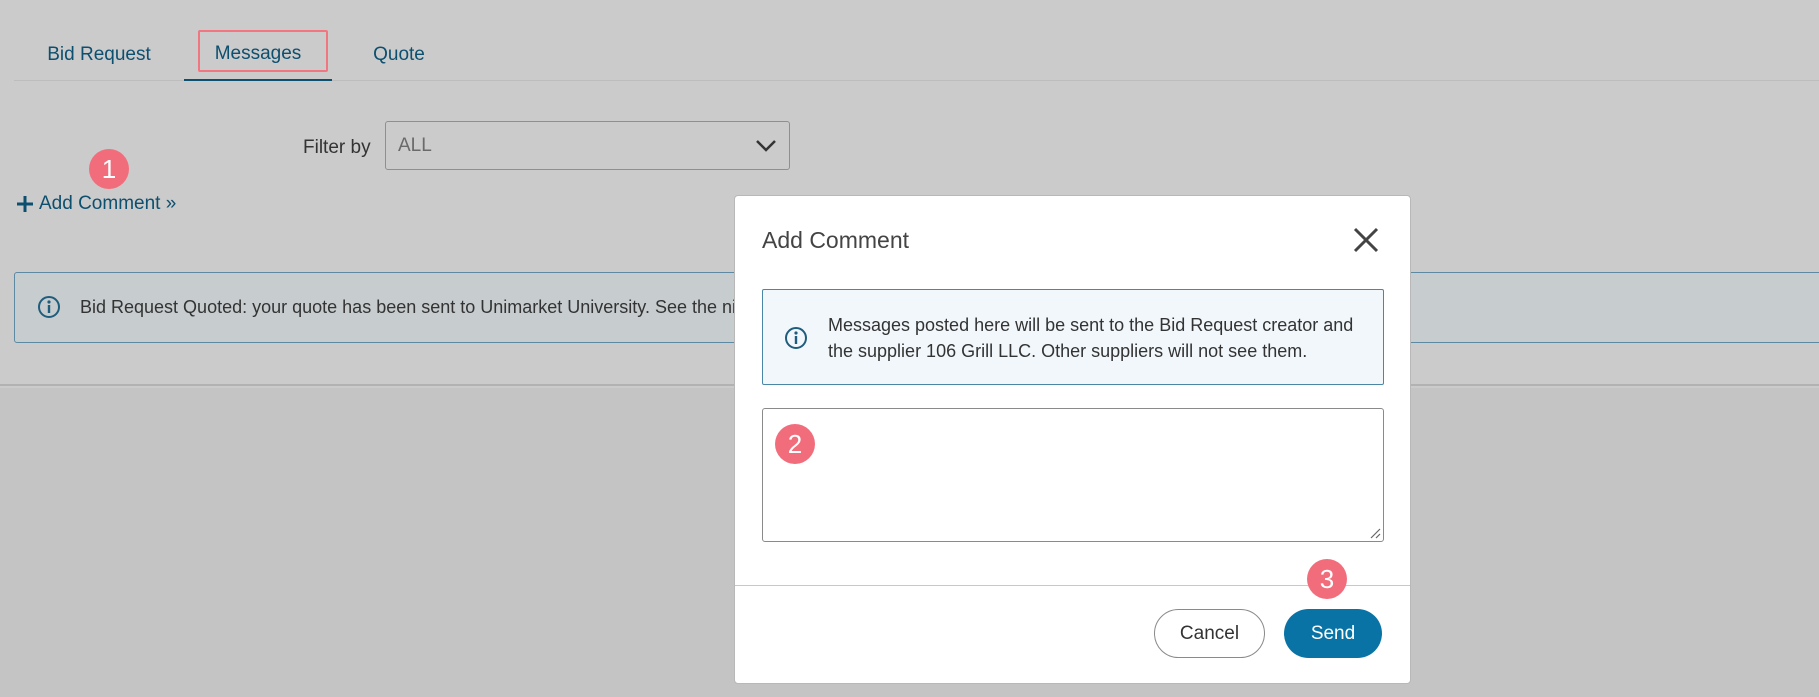 This screenshot has width=1819, height=697. Describe the element at coordinates (1366, 240) in the screenshot. I see `close-icon` at that location.